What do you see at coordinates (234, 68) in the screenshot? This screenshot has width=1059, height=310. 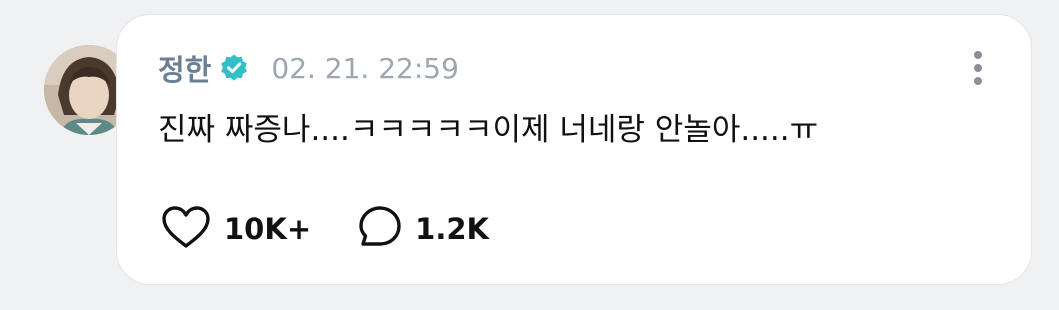 I see `verified-badge-icon` at bounding box center [234, 68].